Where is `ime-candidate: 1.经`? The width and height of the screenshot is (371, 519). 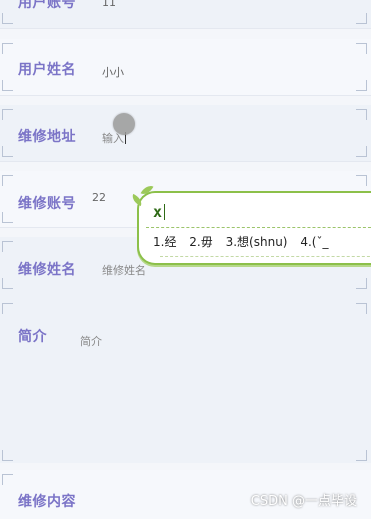
ime-candidate: 1.经 is located at coordinates (164, 242).